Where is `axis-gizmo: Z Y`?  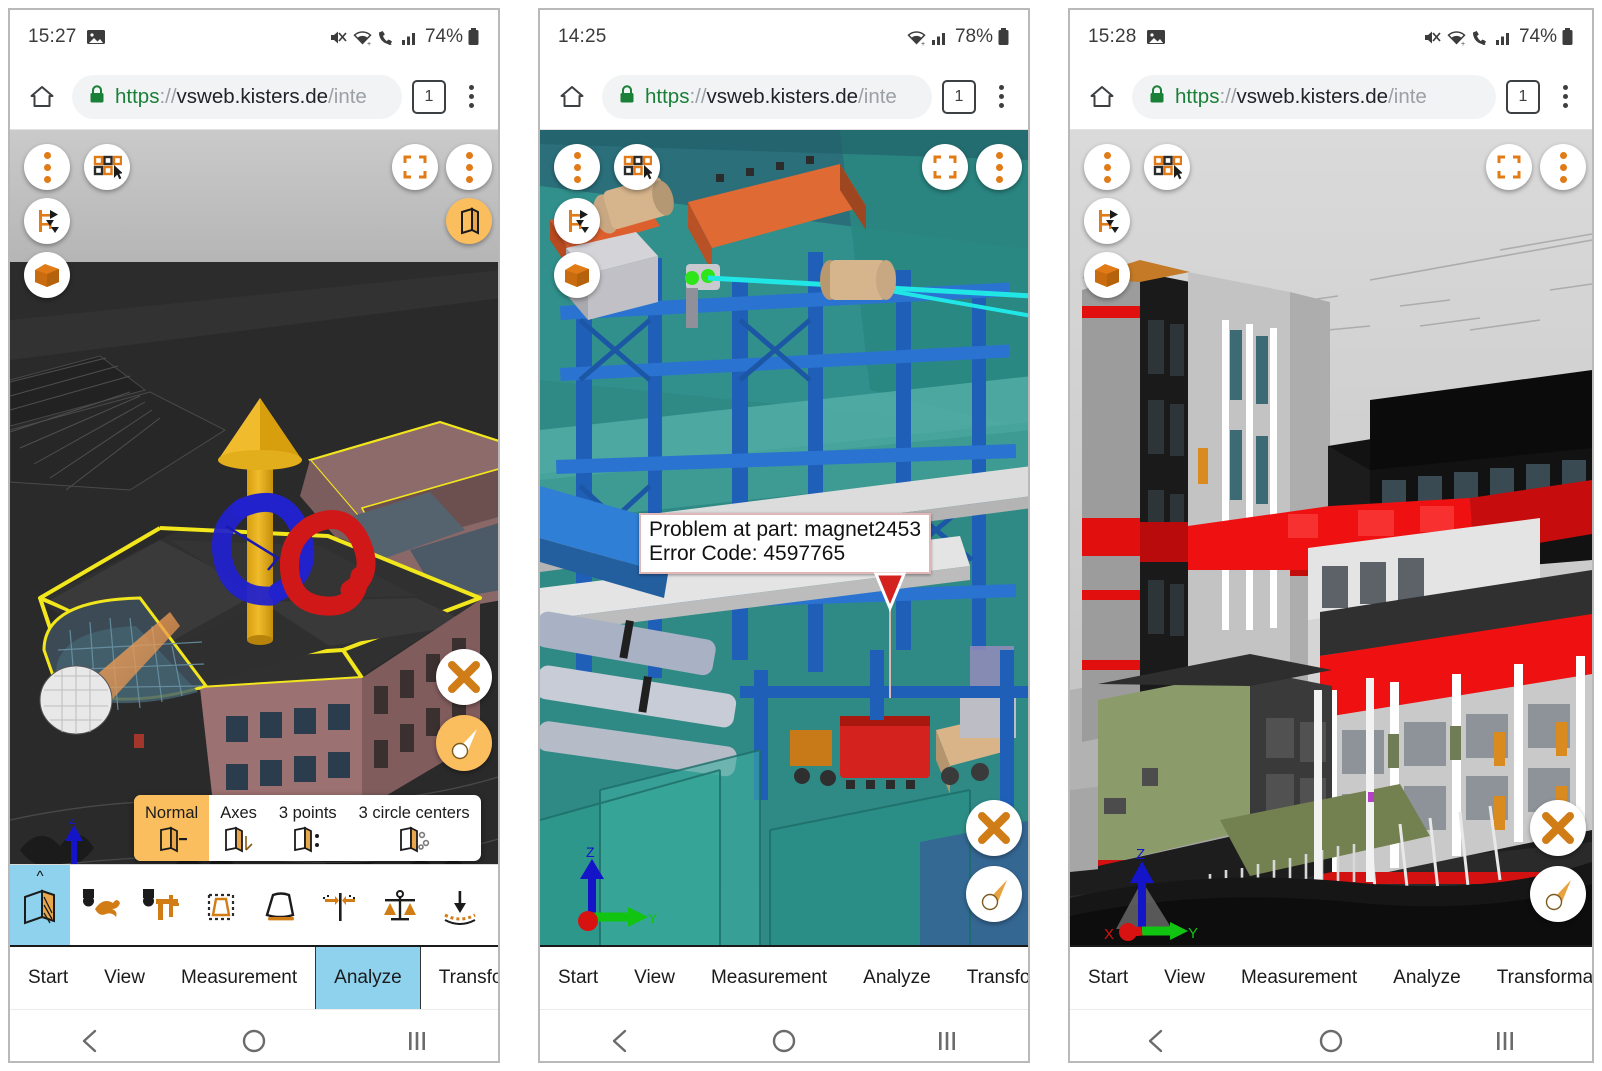
axis-gizmo: Z Y is located at coordinates (610, 892).